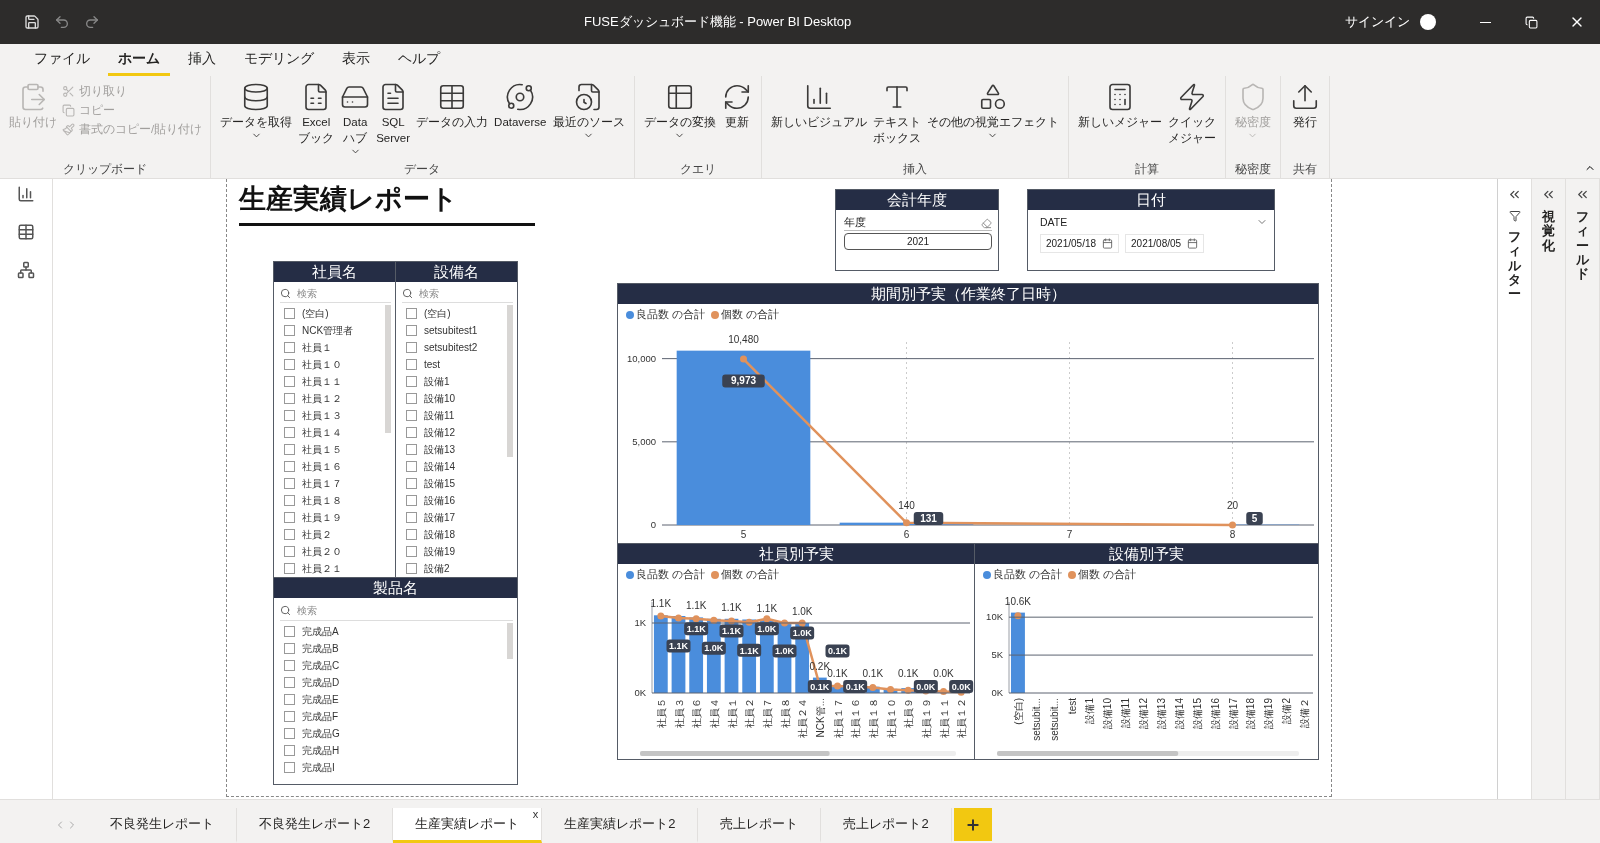 Image resolution: width=1600 pixels, height=843 pixels. Describe the element at coordinates (1080, 243) in the screenshot. I see `date-field: 2021/05/18` at that location.